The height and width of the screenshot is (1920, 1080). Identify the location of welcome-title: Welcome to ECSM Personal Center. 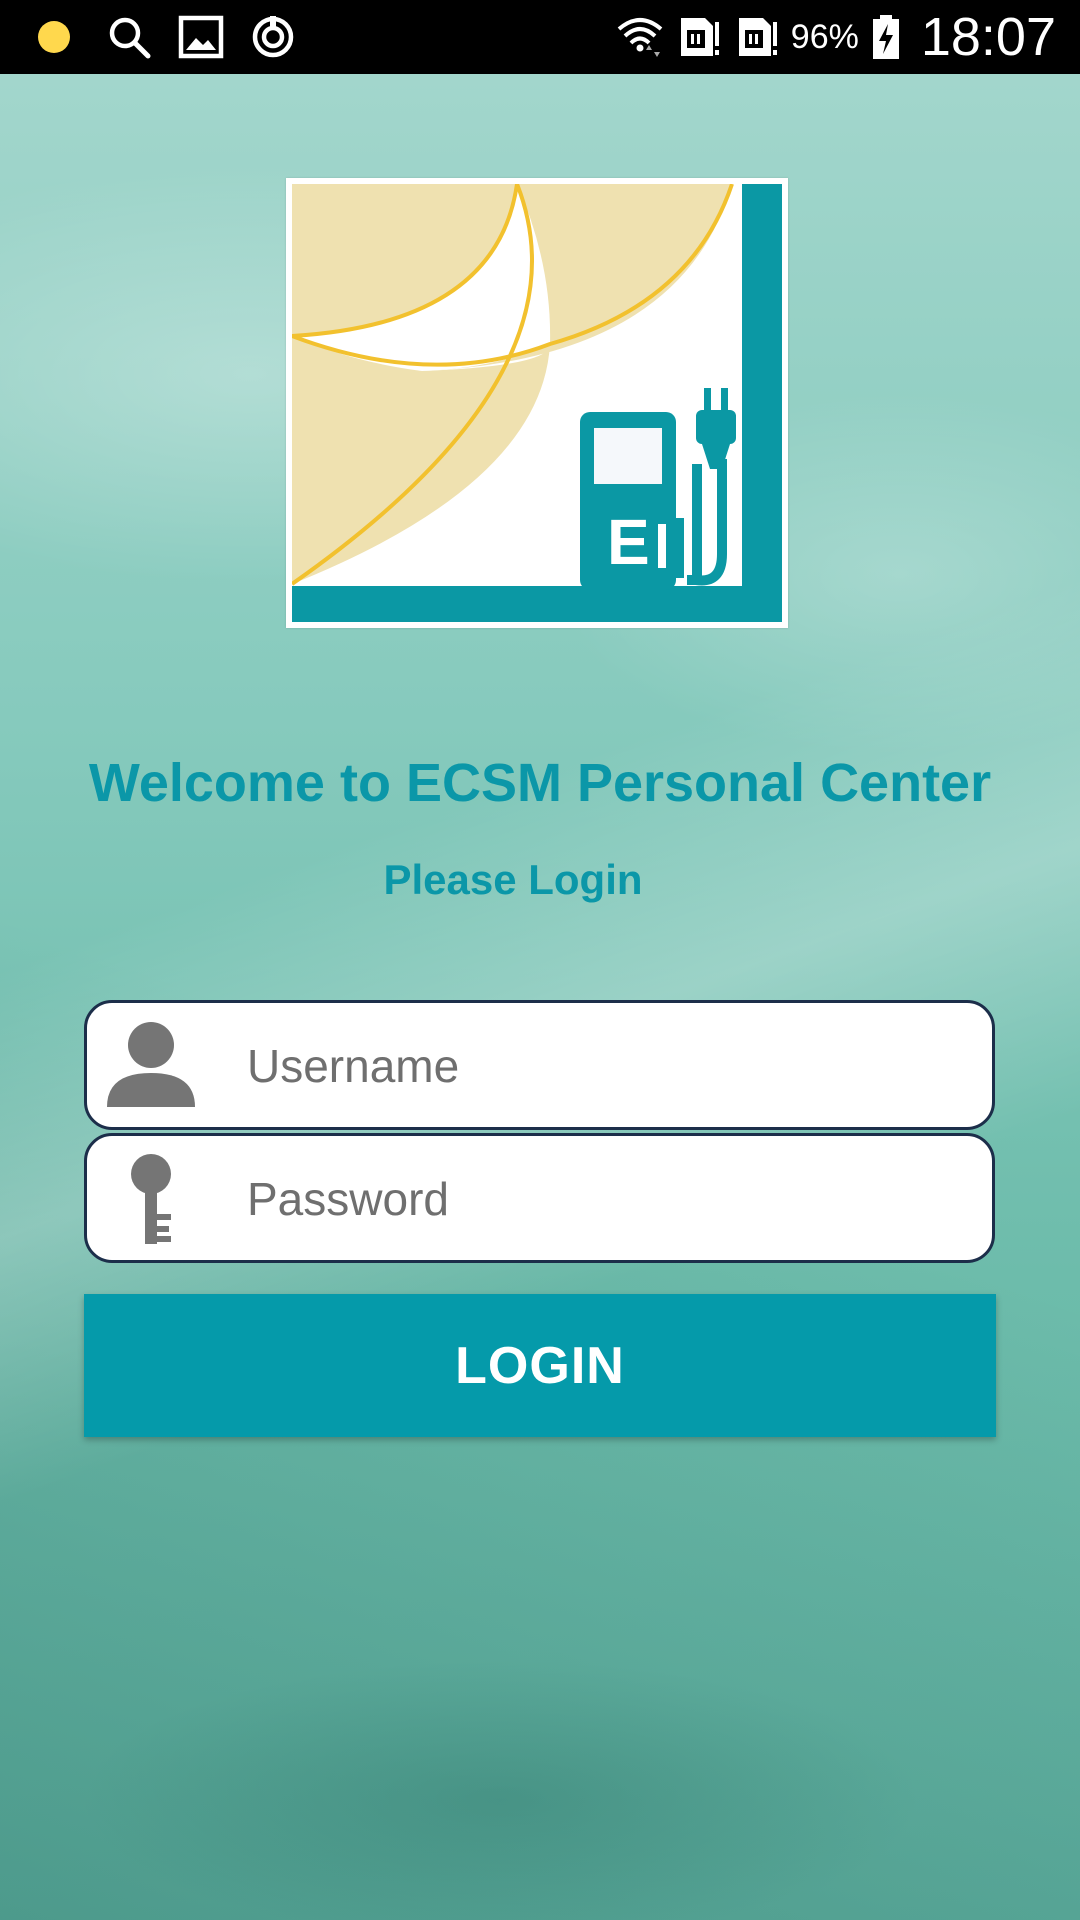
(540, 783).